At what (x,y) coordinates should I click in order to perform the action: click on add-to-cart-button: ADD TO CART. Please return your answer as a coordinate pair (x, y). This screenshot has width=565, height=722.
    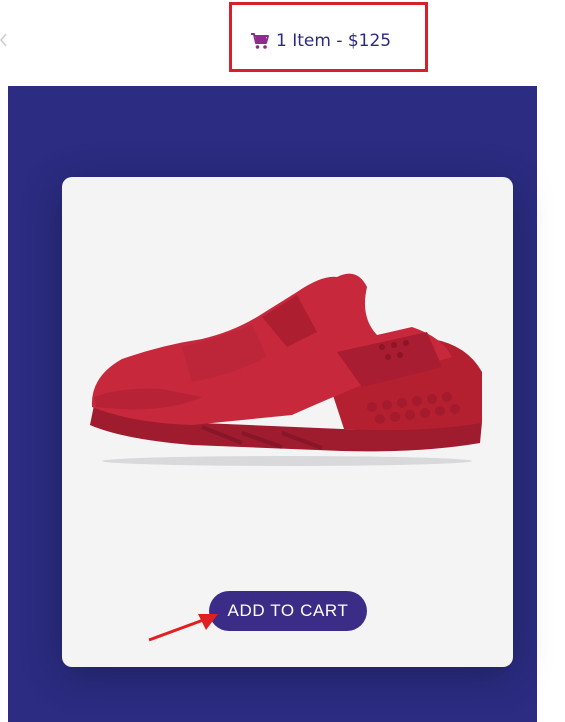
    Looking at the image, I should click on (288, 611).